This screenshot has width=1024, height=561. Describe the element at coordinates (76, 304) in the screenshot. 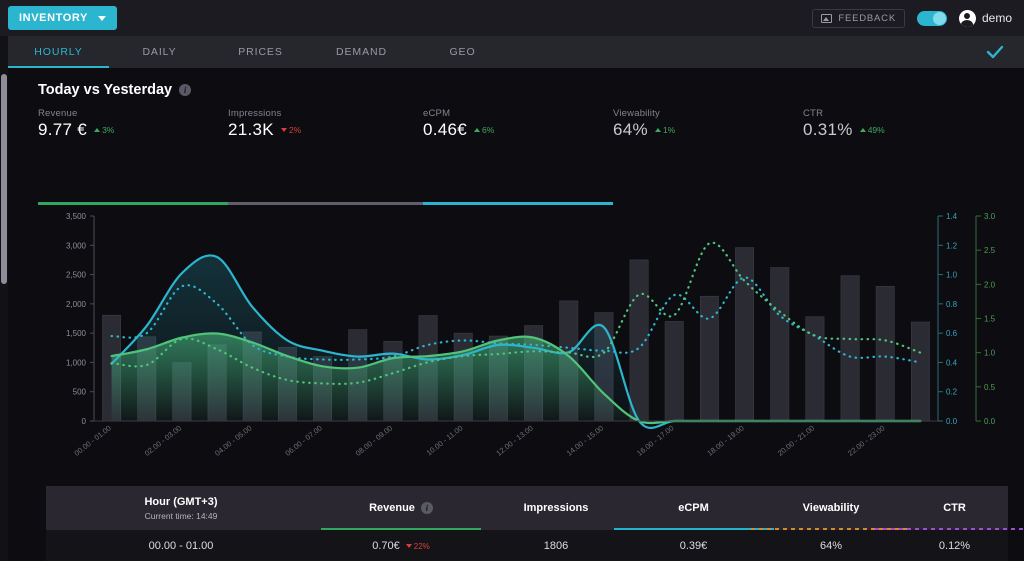

I see `svg-text: 2,000` at that location.